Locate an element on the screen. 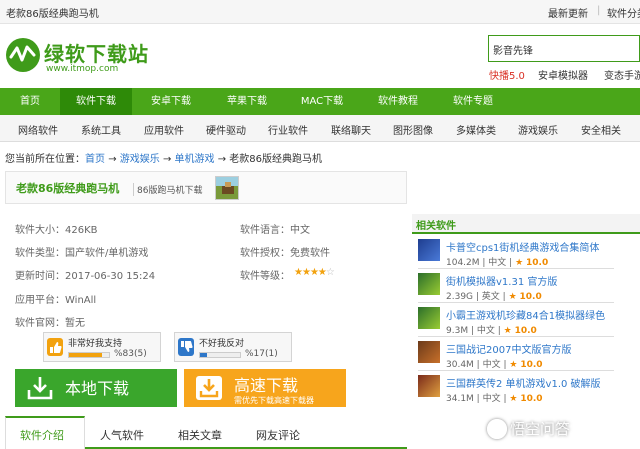  subnav-multimedia: 多媒体类 is located at coordinates (476, 129).